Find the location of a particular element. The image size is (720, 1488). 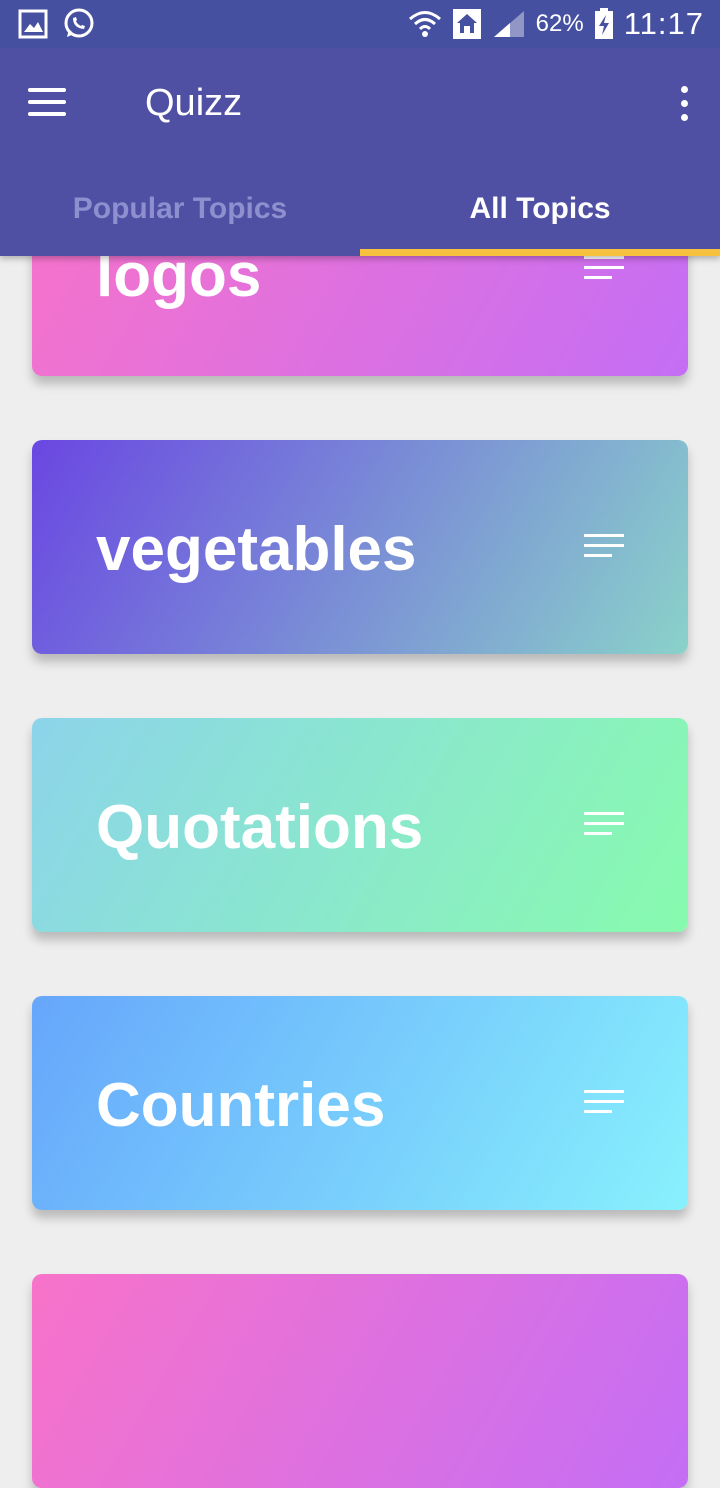

status-bar: 62% 11:17 is located at coordinates (360, 24).